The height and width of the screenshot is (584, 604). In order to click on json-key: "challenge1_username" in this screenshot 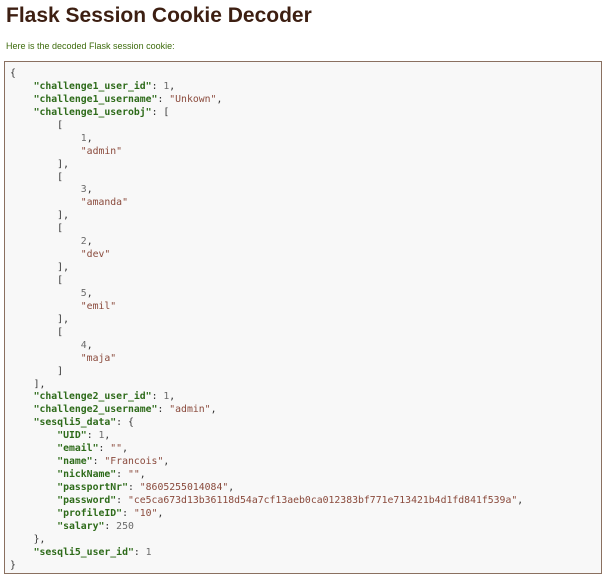, I will do `click(95, 99)`.